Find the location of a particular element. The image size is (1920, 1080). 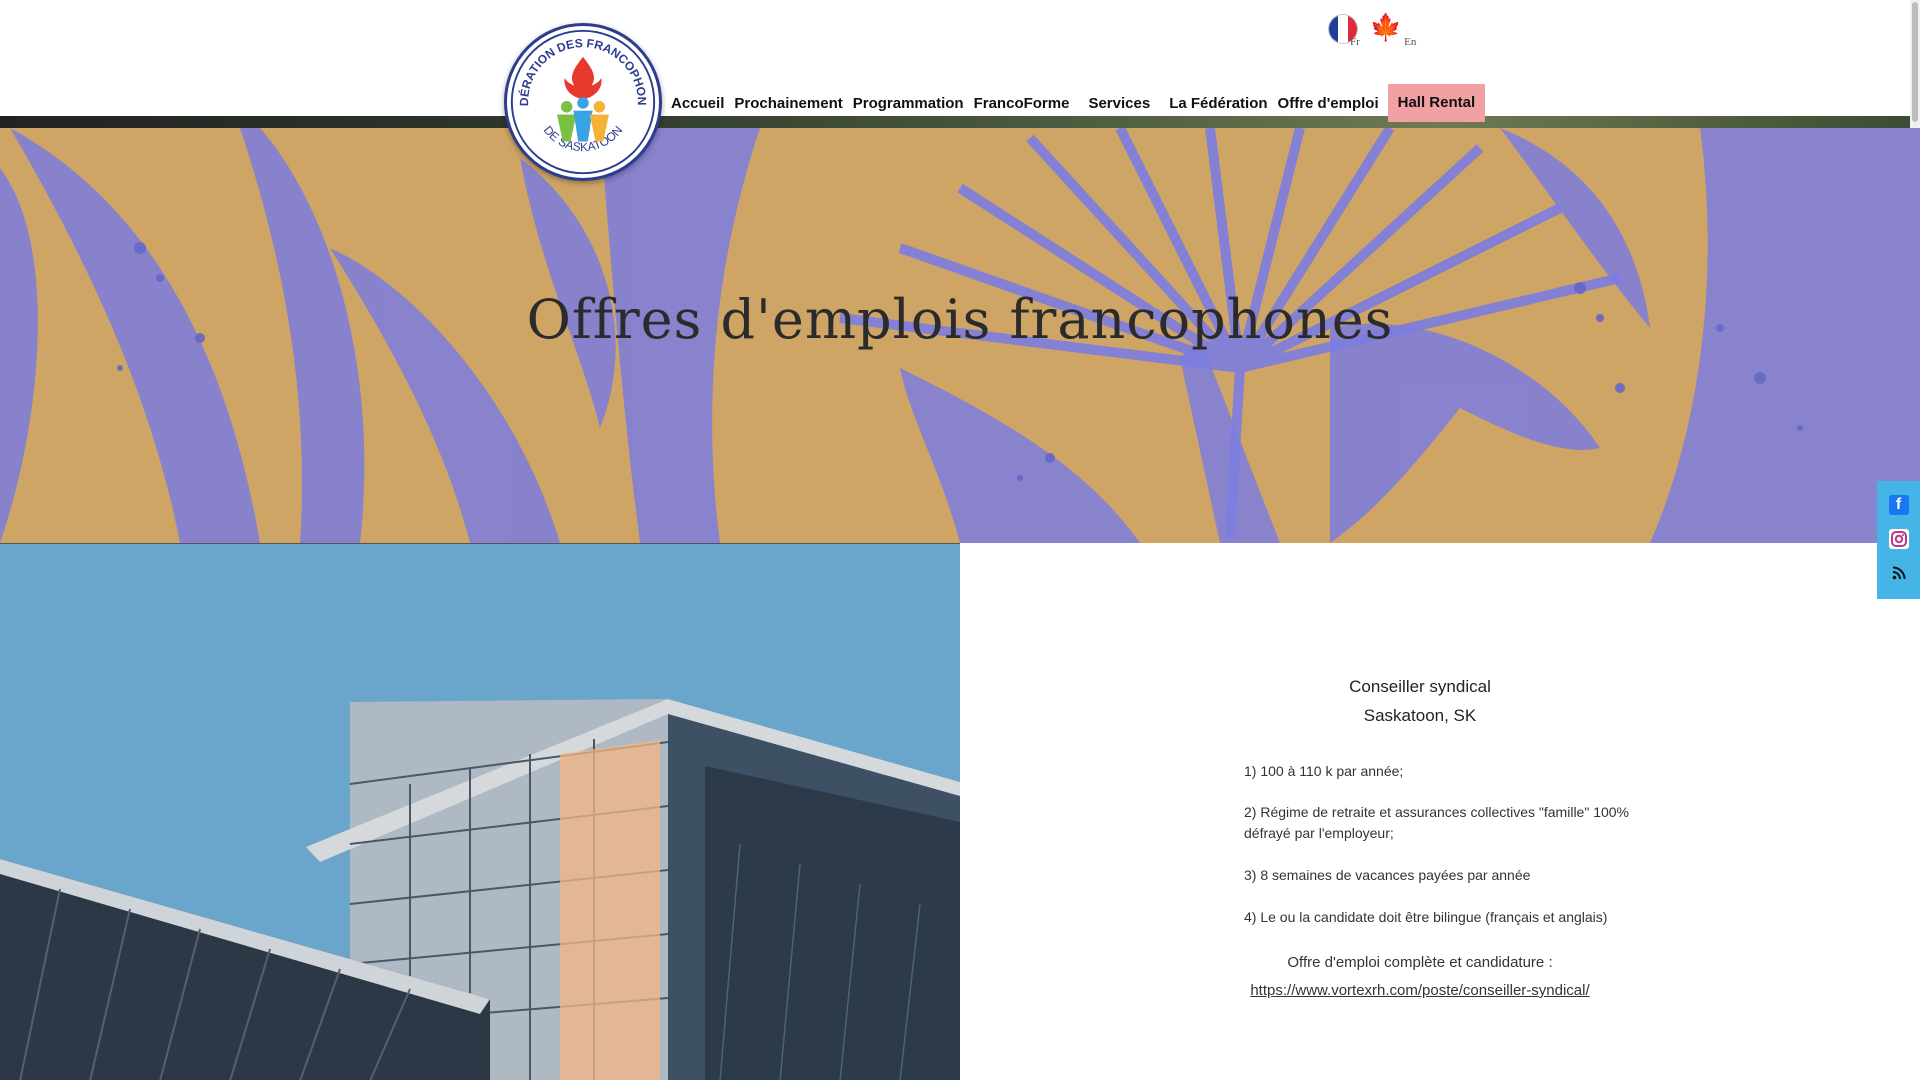

instagram-icon is located at coordinates (1898, 539).